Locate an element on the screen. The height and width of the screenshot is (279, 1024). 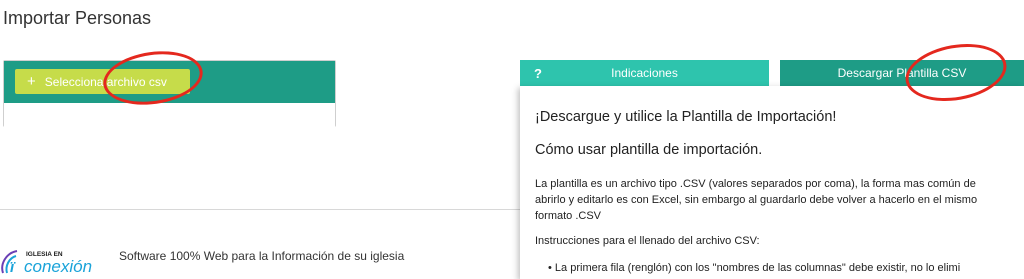
svg-text: ï is located at coordinates (13, 267).